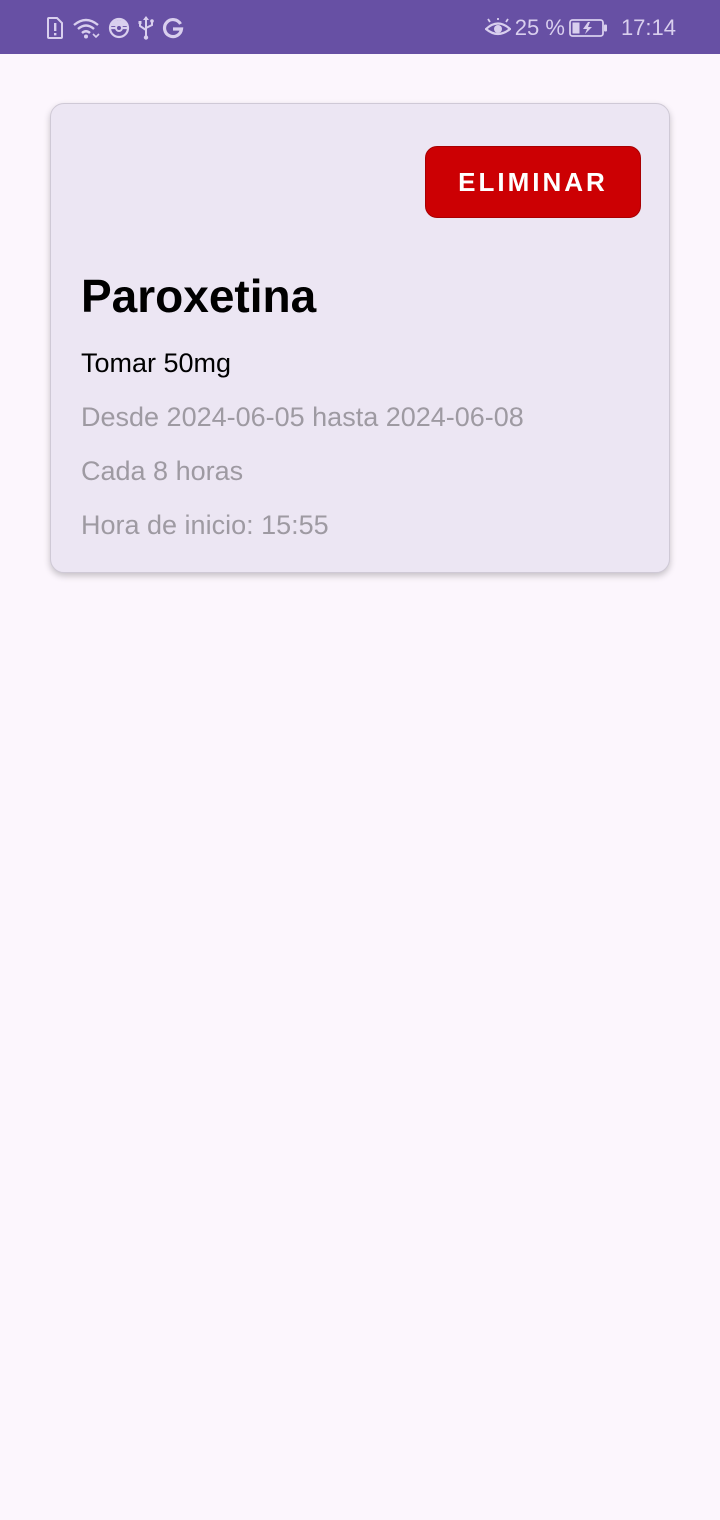 This screenshot has width=720, height=1520. What do you see at coordinates (55, 28) in the screenshot?
I see `sim-alert-icon` at bounding box center [55, 28].